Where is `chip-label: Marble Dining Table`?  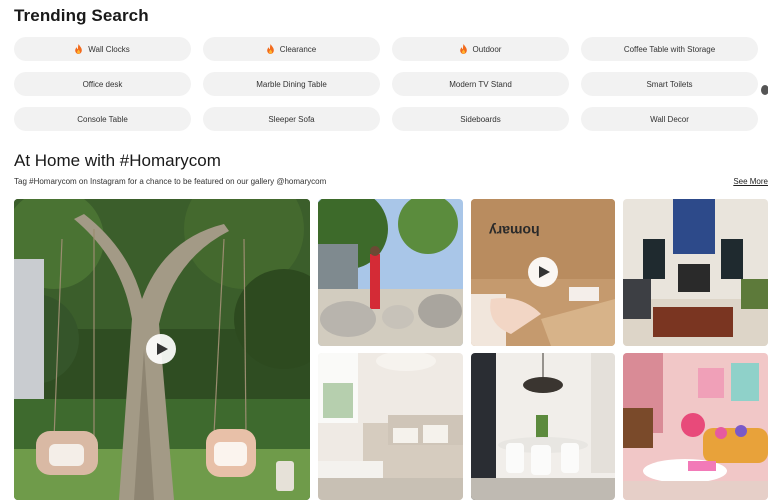 chip-label: Marble Dining Table is located at coordinates (291, 84).